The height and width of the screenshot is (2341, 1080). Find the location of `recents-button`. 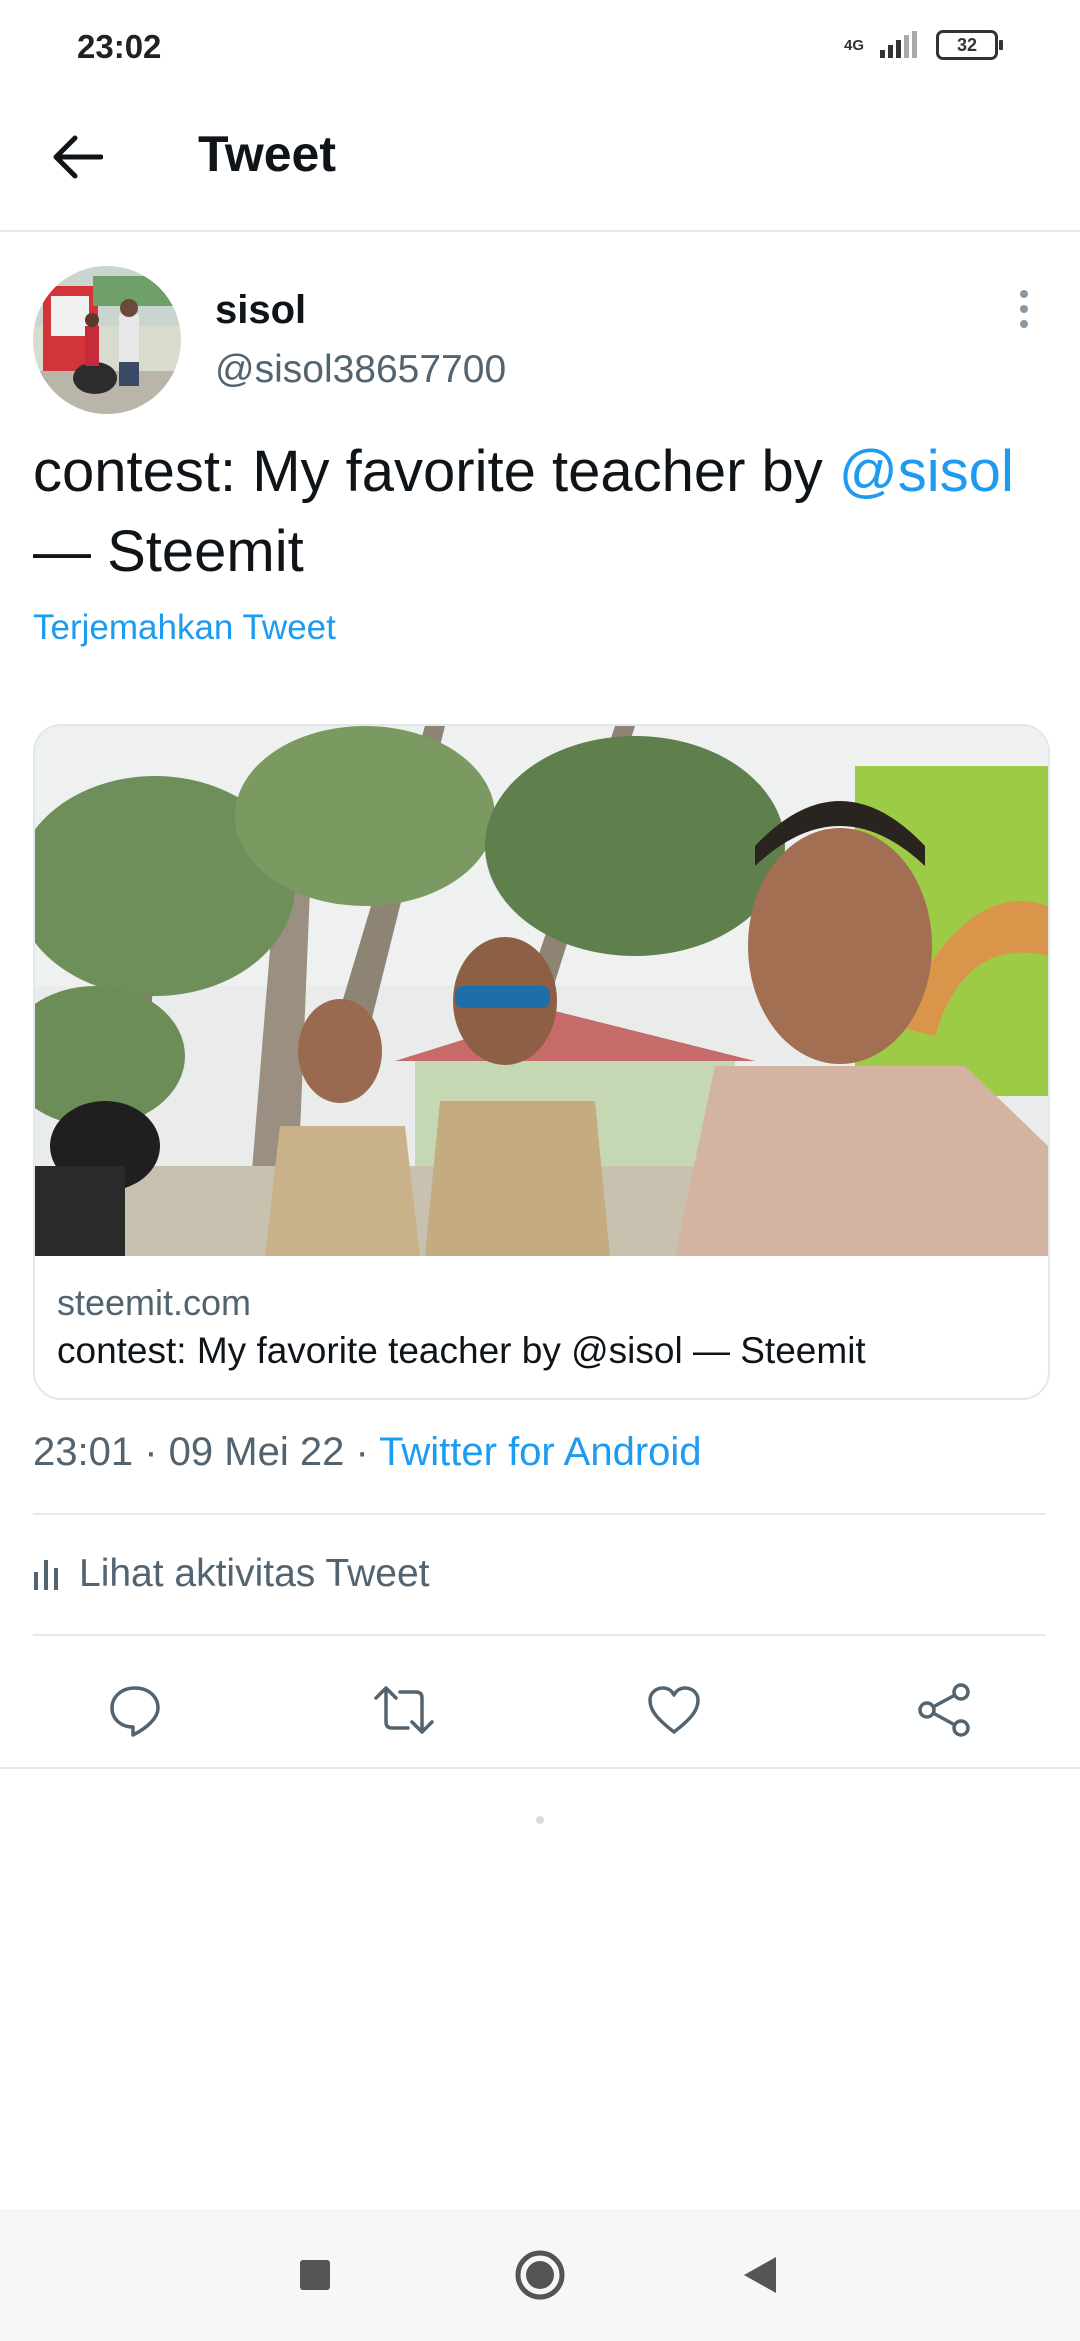

recents-button is located at coordinates (315, 2275).